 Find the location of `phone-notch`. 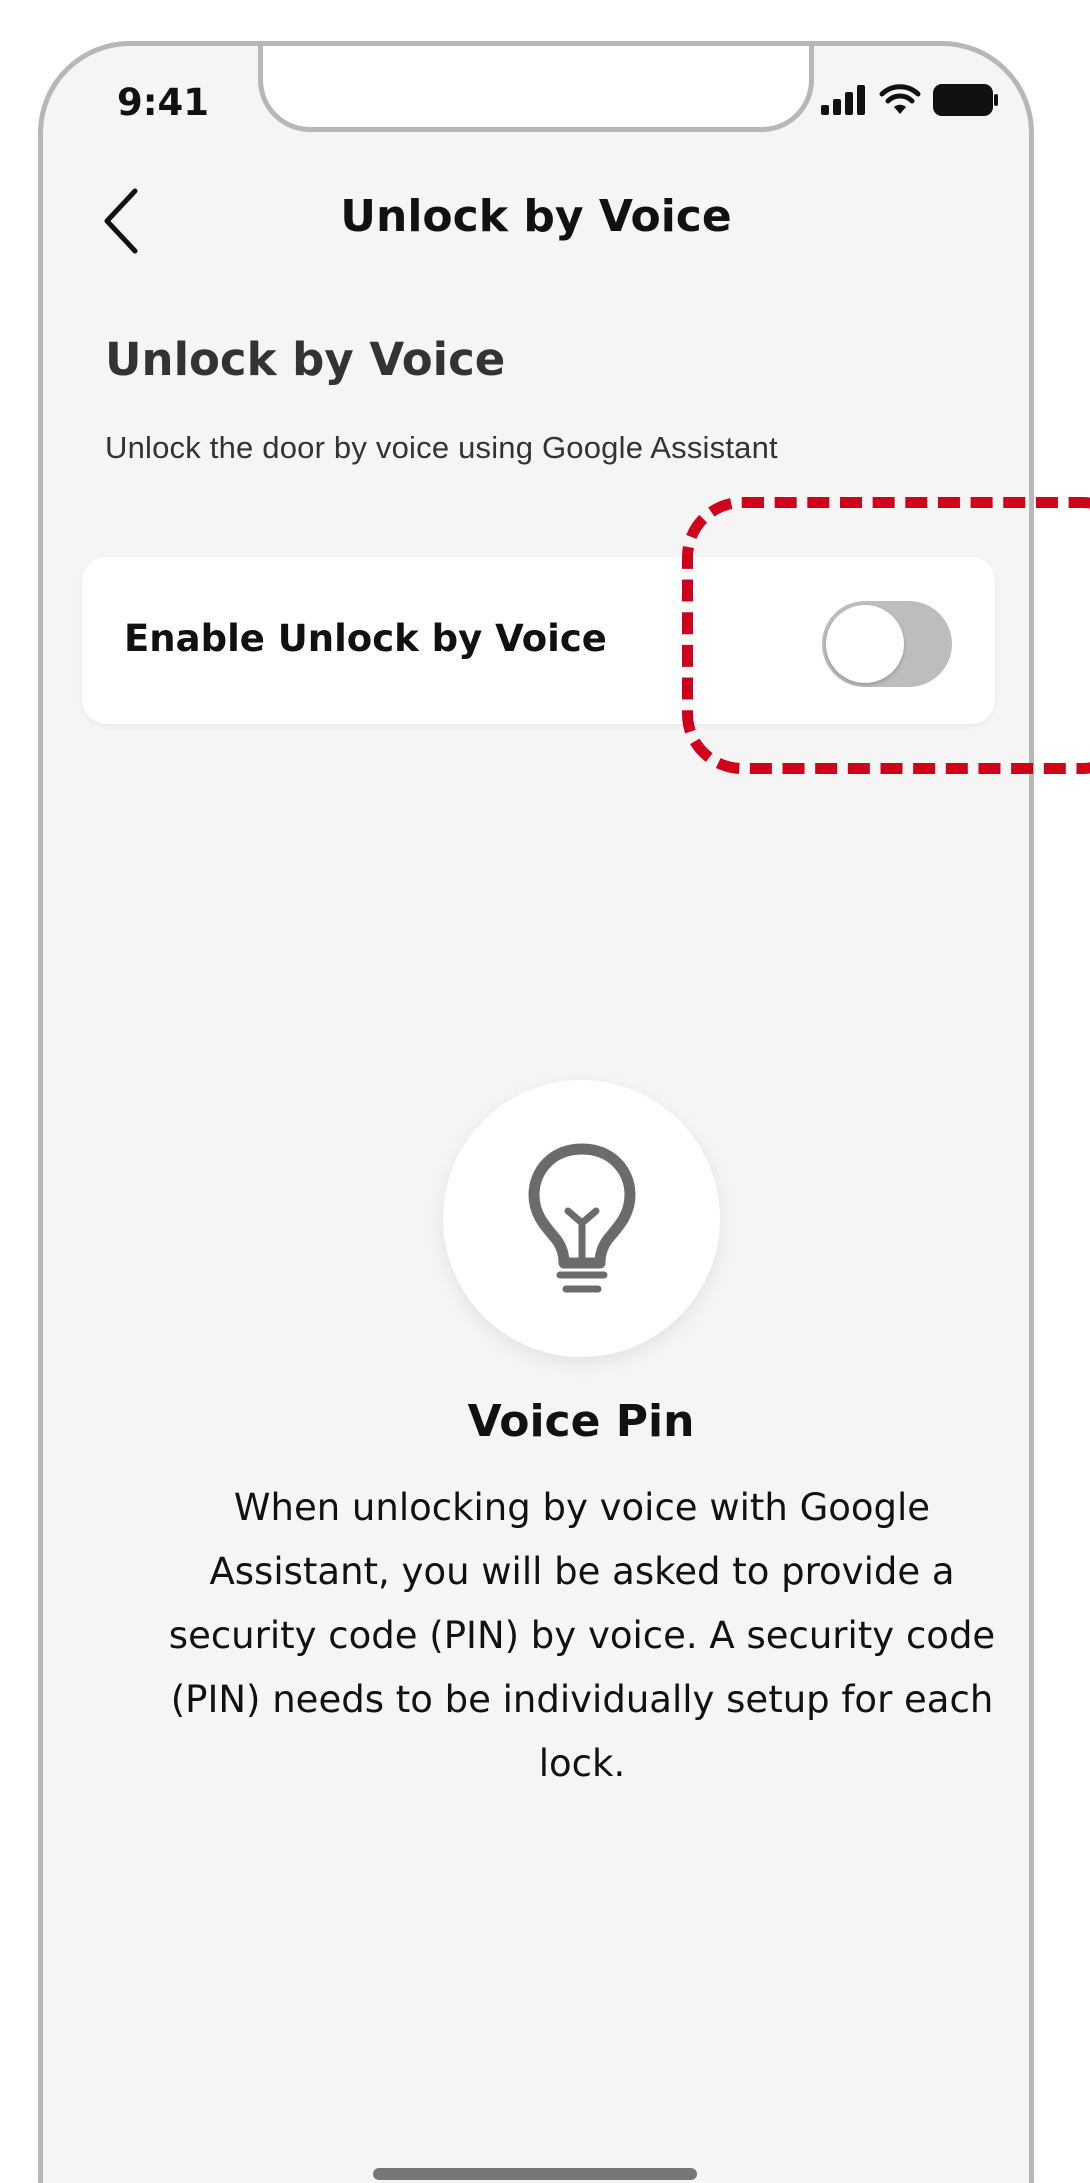

phone-notch is located at coordinates (536, 89).